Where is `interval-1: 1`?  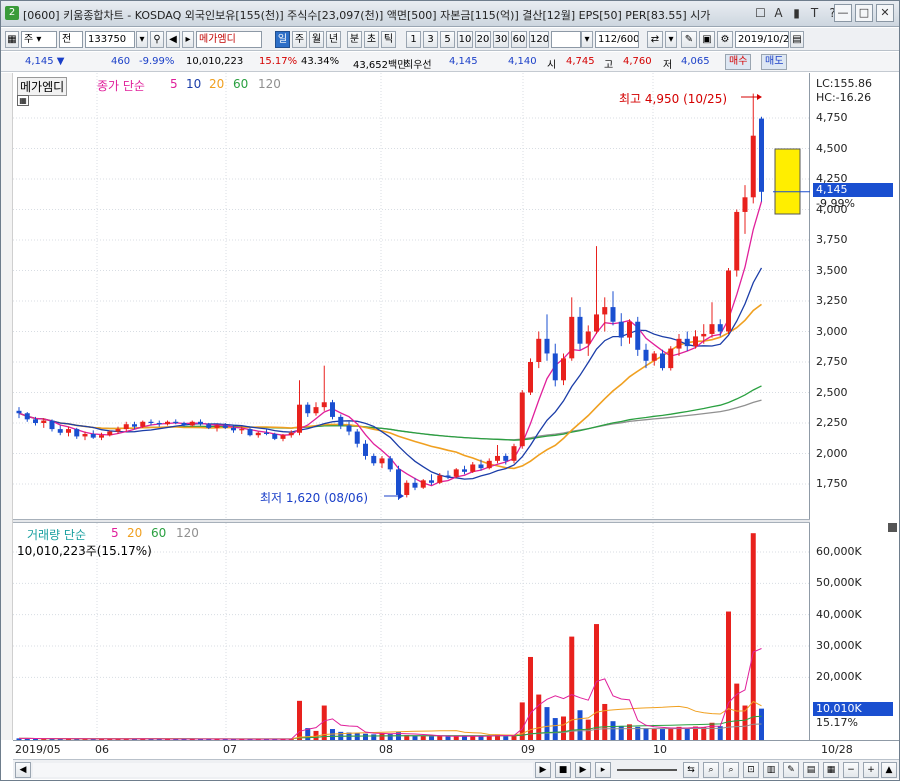
interval-1: 1 is located at coordinates (413, 39).